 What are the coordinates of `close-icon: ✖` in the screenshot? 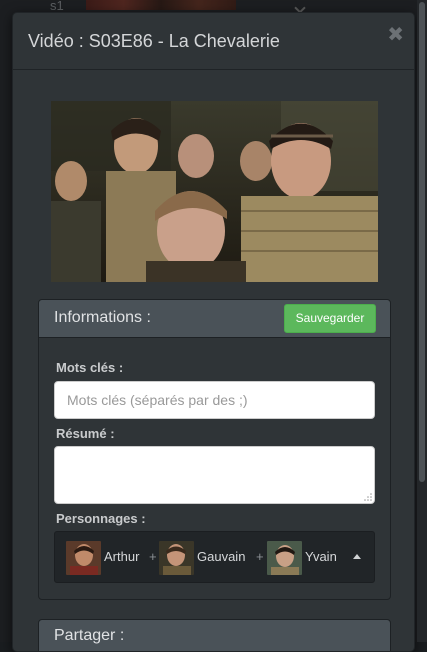 It's located at (395, 35).